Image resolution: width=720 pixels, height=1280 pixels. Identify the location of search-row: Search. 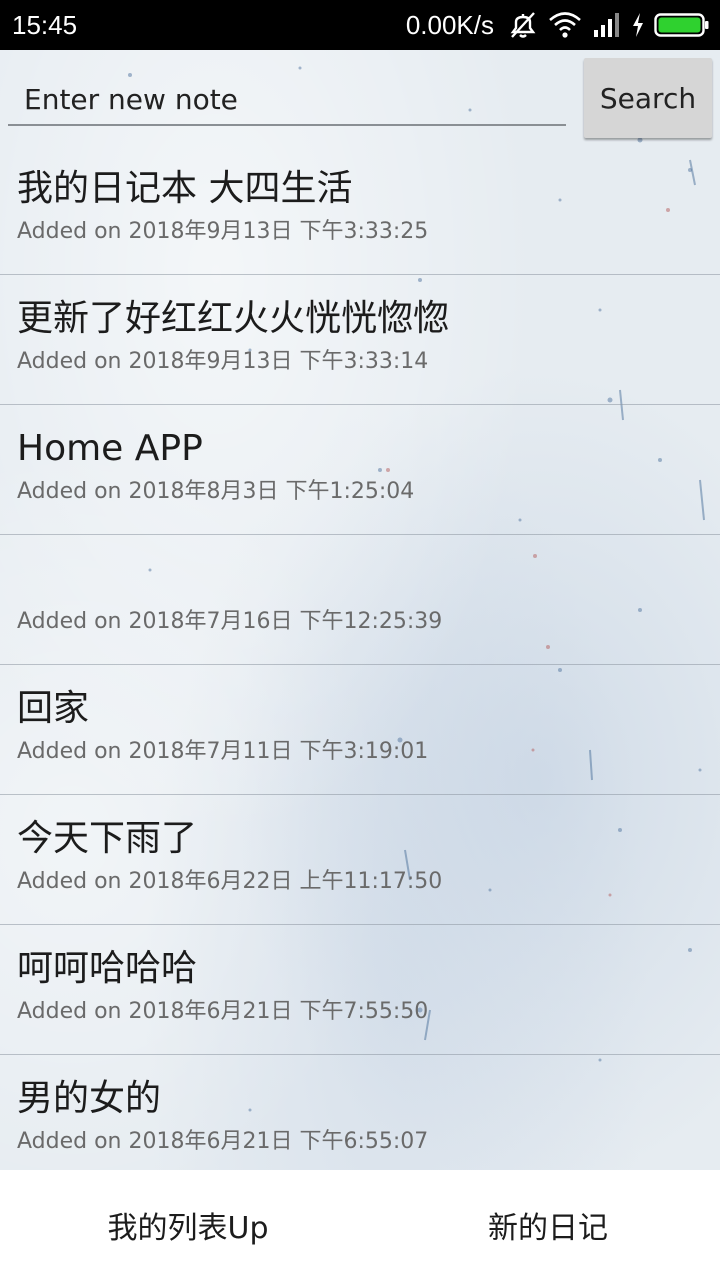
(360, 96).